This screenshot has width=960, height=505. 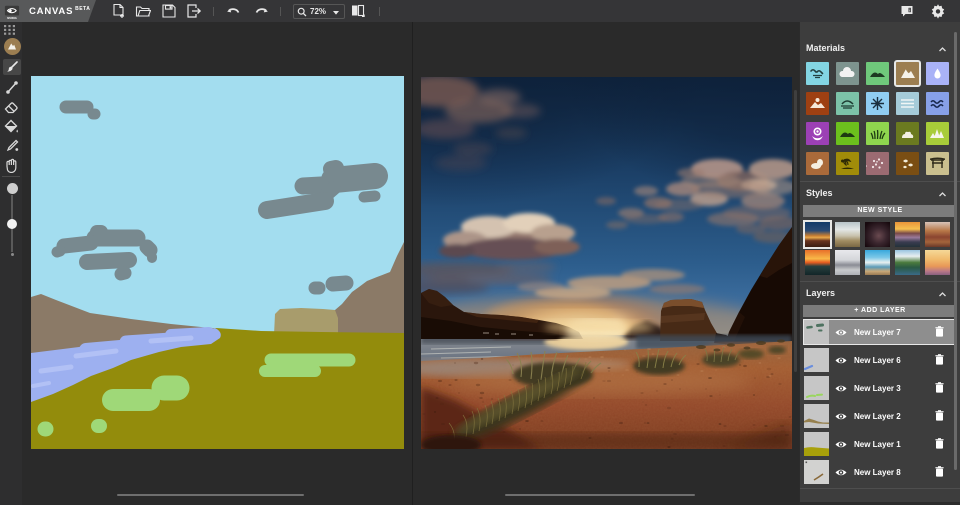 What do you see at coordinates (12, 18) in the screenshot?
I see `svg-text: NVIDIA` at bounding box center [12, 18].